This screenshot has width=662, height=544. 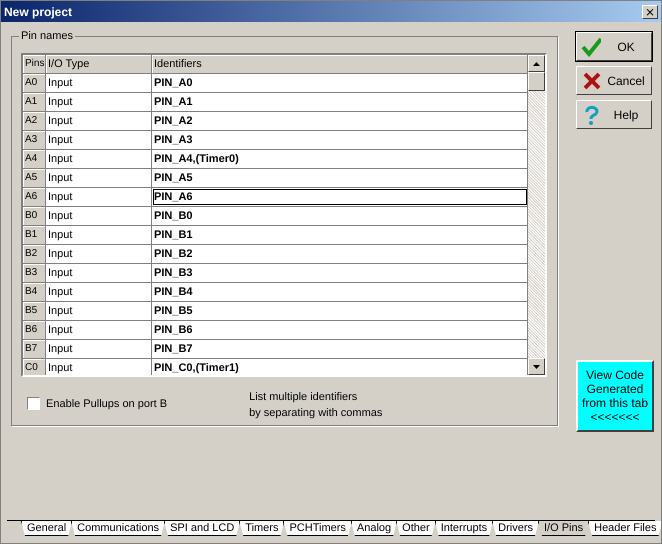 I want to click on pin-cell: B4, so click(x=34, y=292).